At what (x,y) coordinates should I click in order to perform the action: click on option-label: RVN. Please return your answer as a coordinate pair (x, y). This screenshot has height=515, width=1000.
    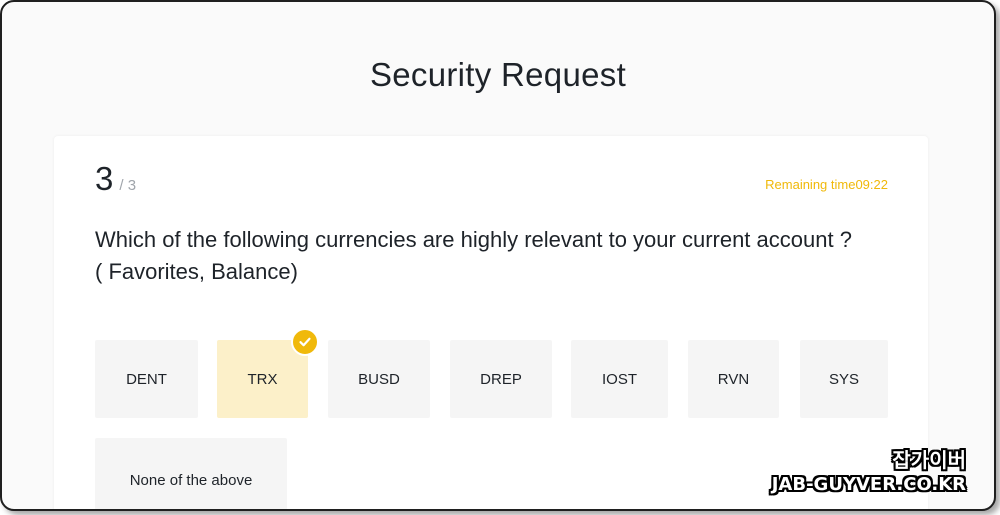
    Looking at the image, I should click on (733, 379).